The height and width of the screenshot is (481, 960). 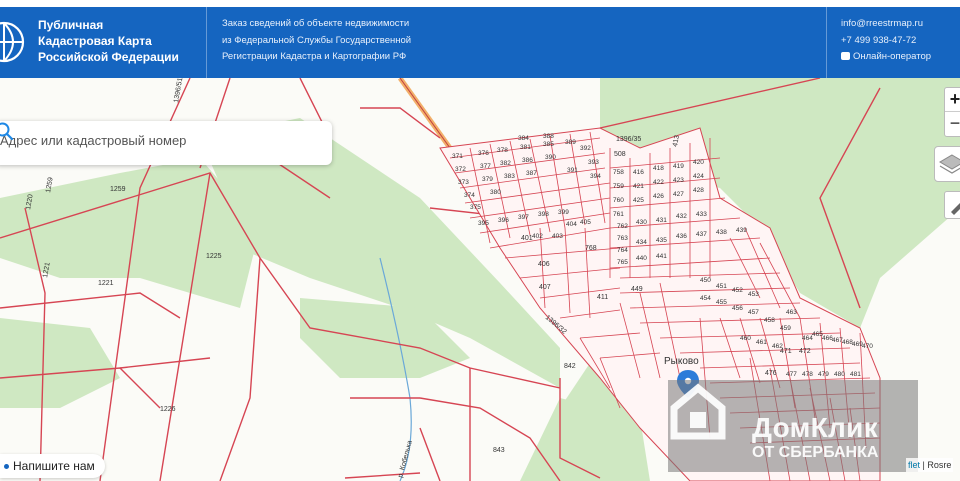 What do you see at coordinates (914, 465) in the screenshot?
I see `leaflet-link: flet` at bounding box center [914, 465].